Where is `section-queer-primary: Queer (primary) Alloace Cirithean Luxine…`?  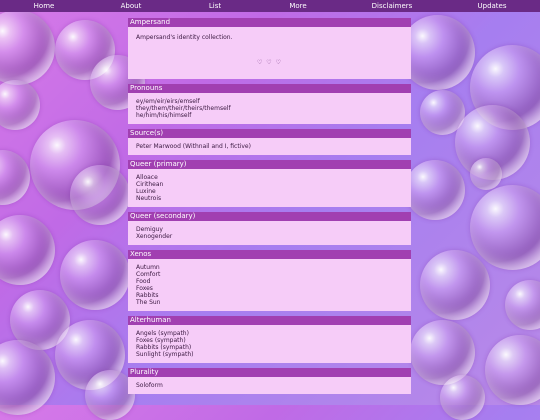 section-queer-primary: Queer (primary) Alloace Cirithean Luxine… is located at coordinates (269, 183).